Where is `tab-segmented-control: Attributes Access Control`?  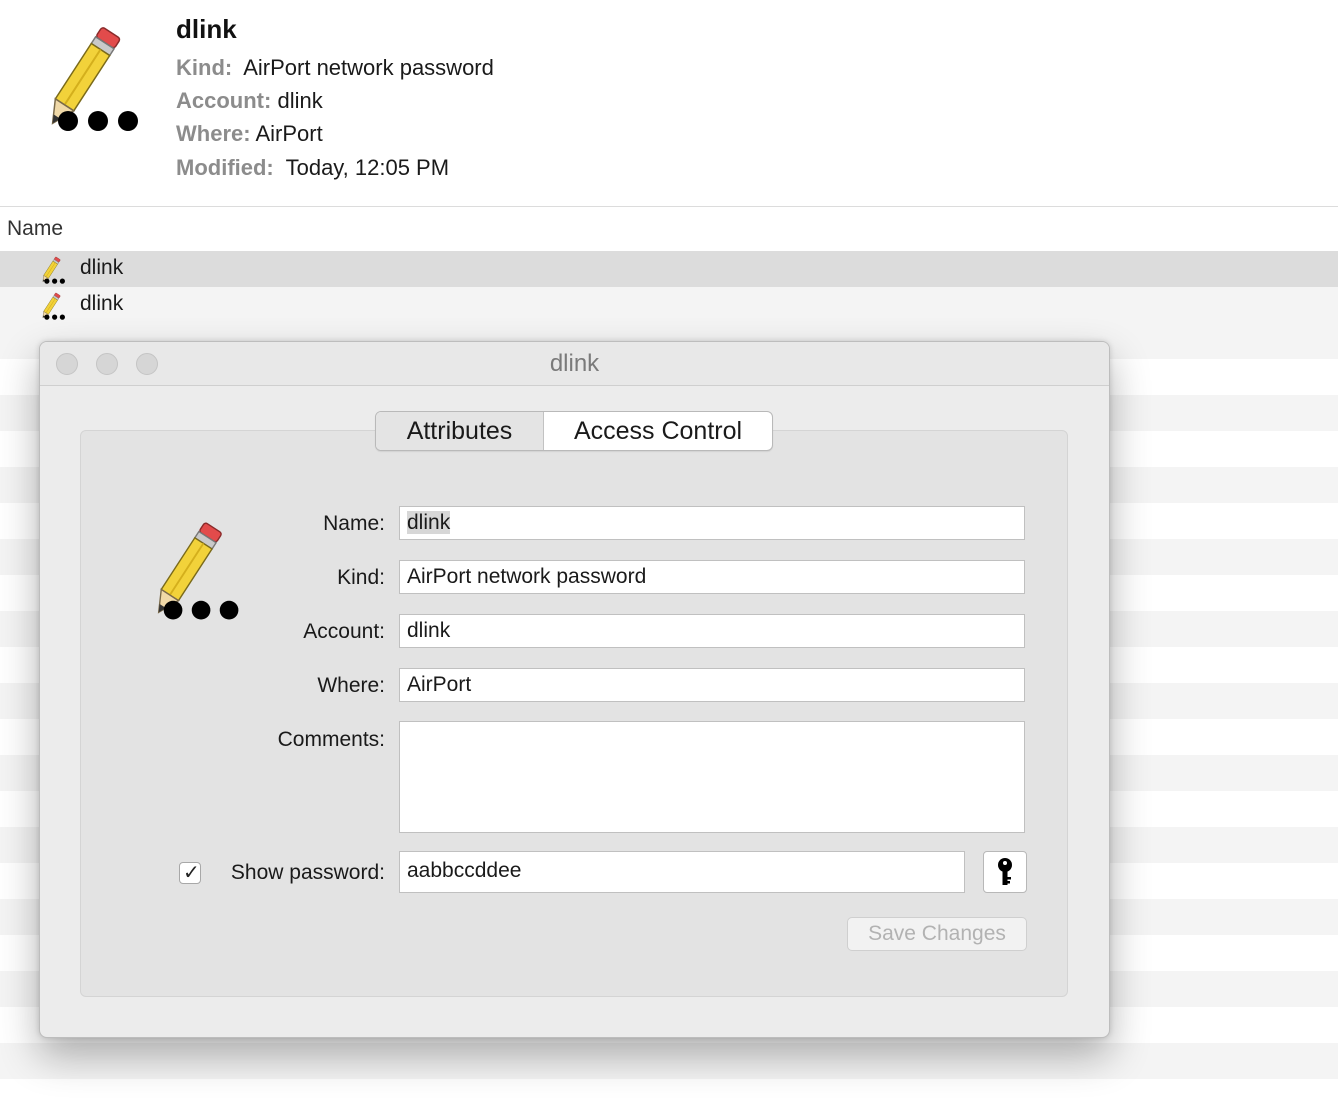 tab-segmented-control: Attributes Access Control is located at coordinates (574, 431).